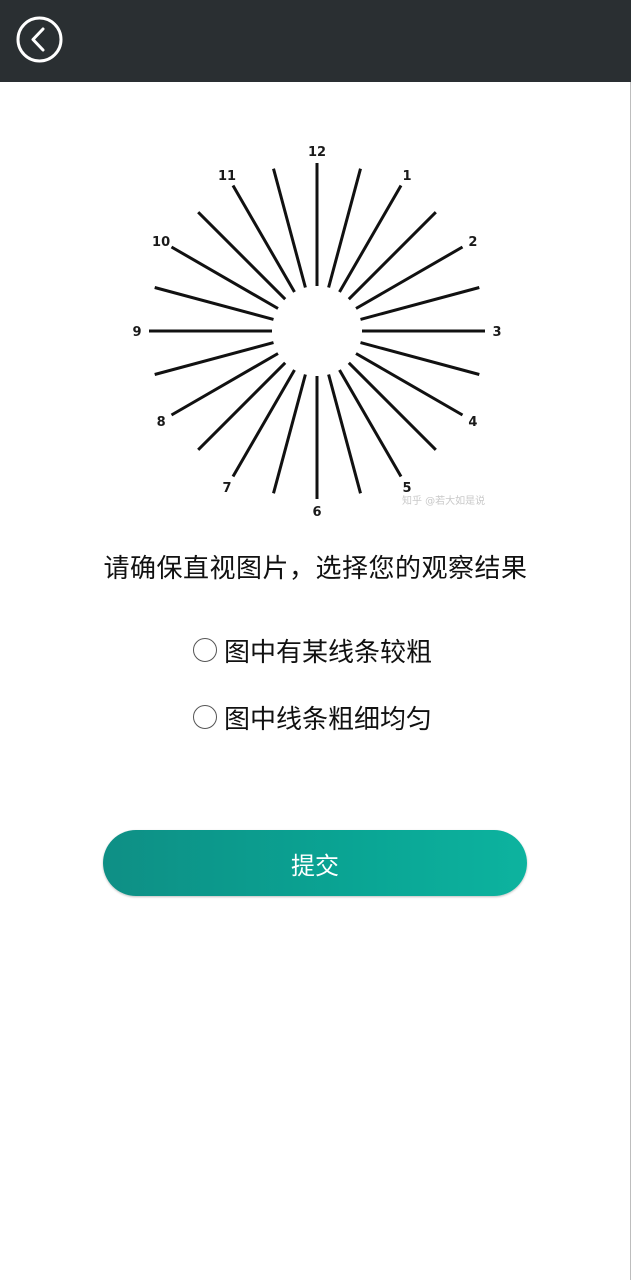 The height and width of the screenshot is (1280, 631). I want to click on chevron-left-circle-icon, so click(39, 39).